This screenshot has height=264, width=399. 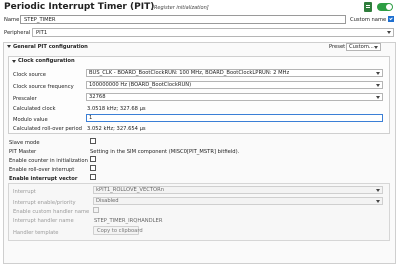 What do you see at coordinates (48, 161) in the screenshot?
I see `enable-counter-label: Enable counter in initialization` at bounding box center [48, 161].